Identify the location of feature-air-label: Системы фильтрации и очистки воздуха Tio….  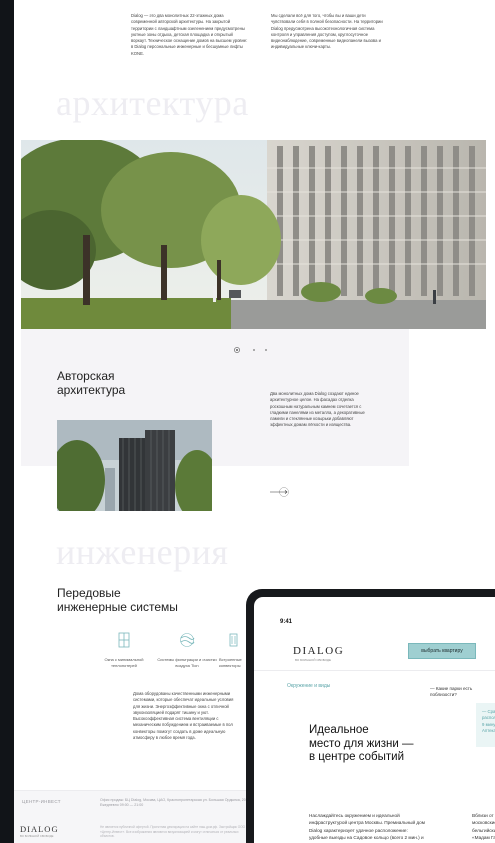
(187, 662).